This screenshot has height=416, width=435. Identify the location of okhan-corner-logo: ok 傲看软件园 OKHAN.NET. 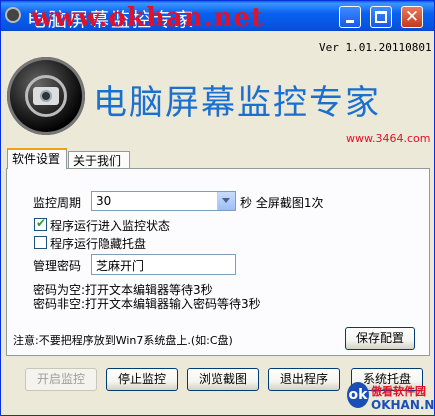
(391, 399).